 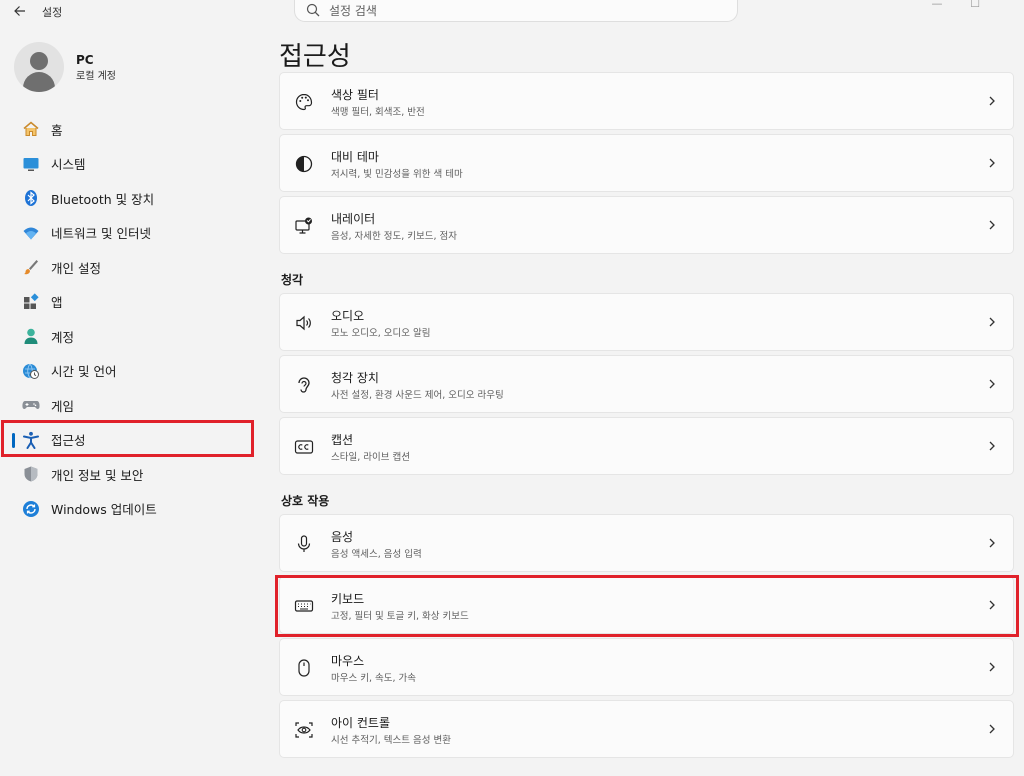 I want to click on sidebar-item-network: 네트워크 및 인터넷, so click(x=130, y=233).